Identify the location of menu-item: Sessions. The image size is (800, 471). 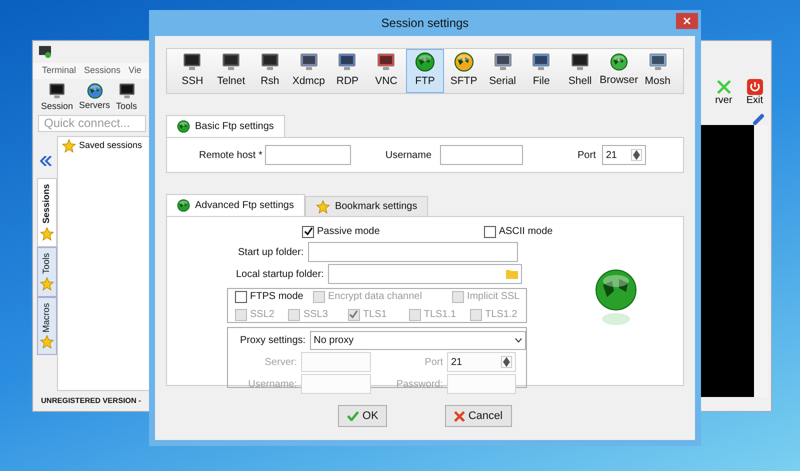
(102, 71).